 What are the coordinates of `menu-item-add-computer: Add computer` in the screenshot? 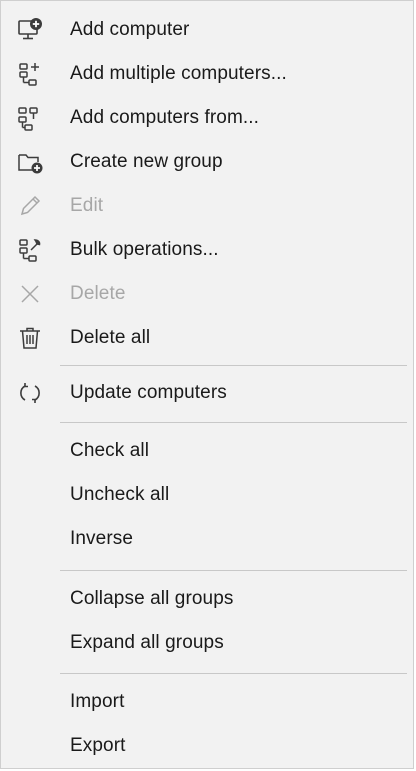 It's located at (207, 30).